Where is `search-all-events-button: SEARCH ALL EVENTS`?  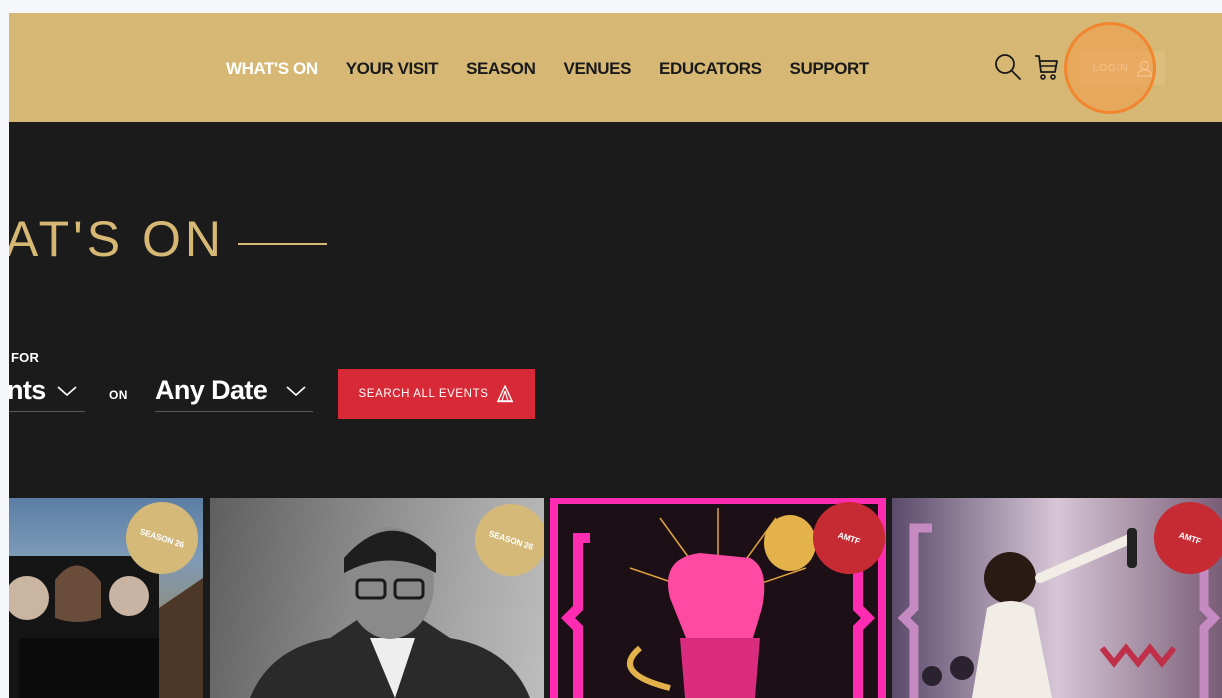
search-all-events-button: SEARCH ALL EVENTS is located at coordinates (436, 394).